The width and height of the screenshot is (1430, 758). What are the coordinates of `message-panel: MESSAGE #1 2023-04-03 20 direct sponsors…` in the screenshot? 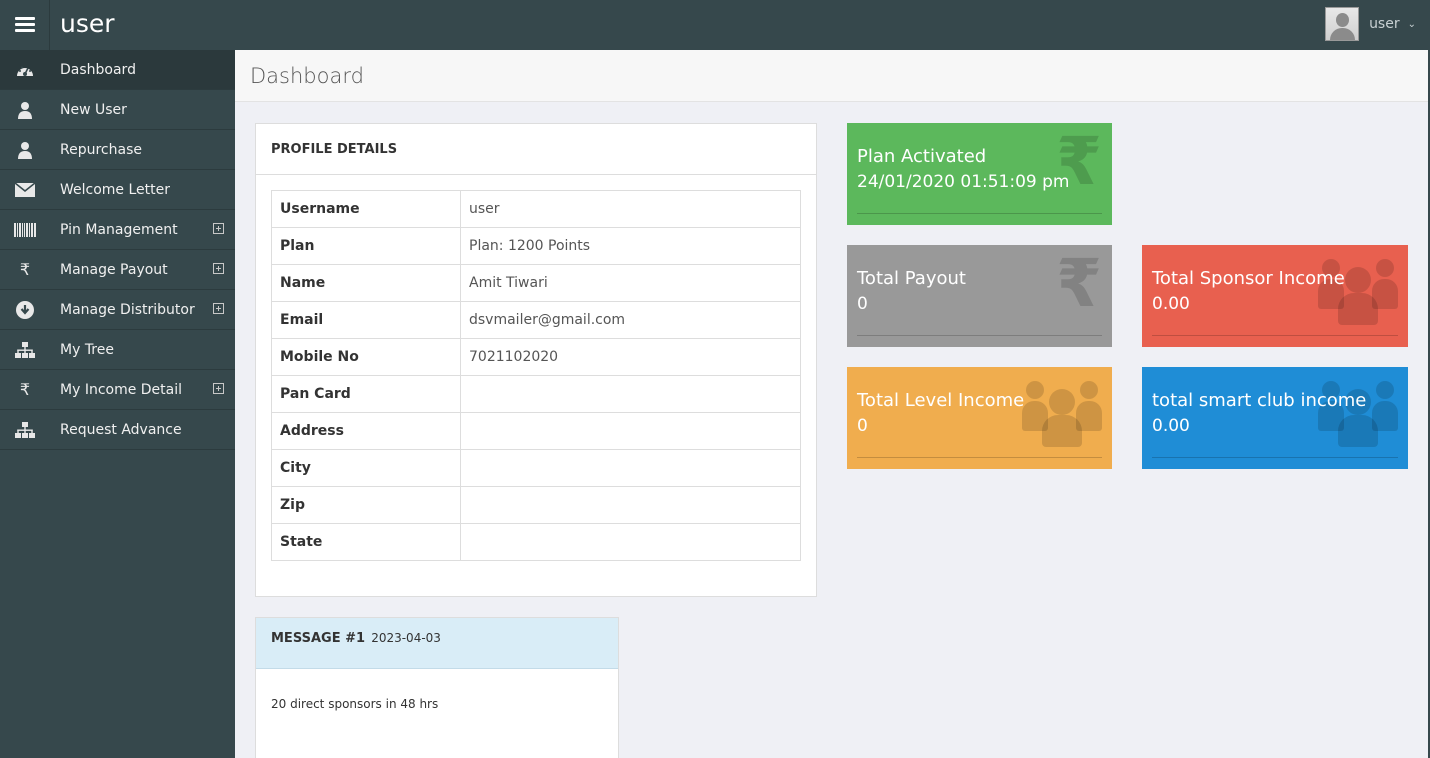 It's located at (437, 687).